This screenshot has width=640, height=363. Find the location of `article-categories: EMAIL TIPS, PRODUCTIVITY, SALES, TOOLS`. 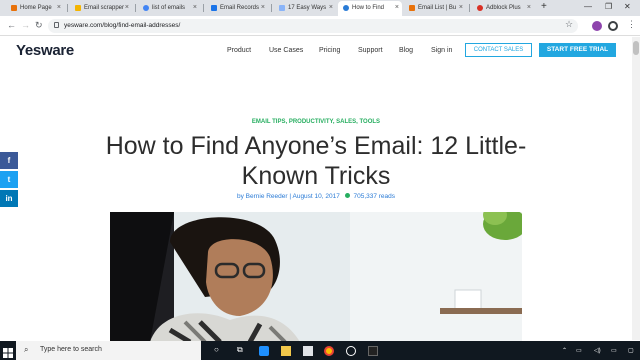

article-categories: EMAIL TIPS, PRODUCTIVITY, SALES, TOOLS is located at coordinates (316, 122).